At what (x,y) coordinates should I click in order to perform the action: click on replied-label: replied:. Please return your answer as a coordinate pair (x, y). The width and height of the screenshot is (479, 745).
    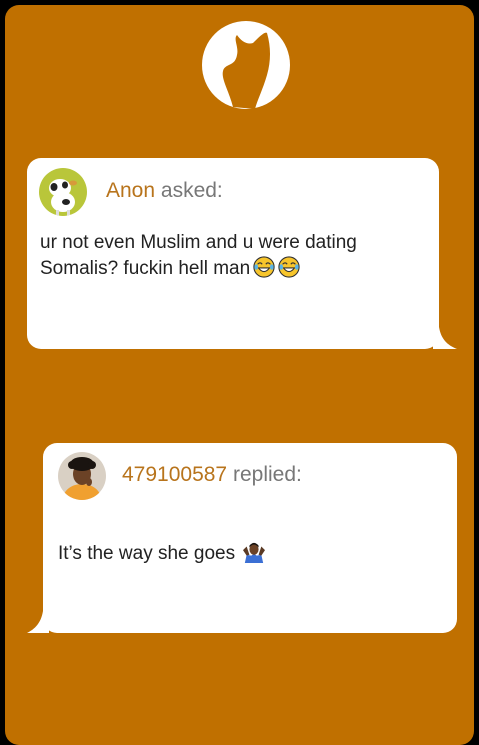
    Looking at the image, I should click on (267, 474).